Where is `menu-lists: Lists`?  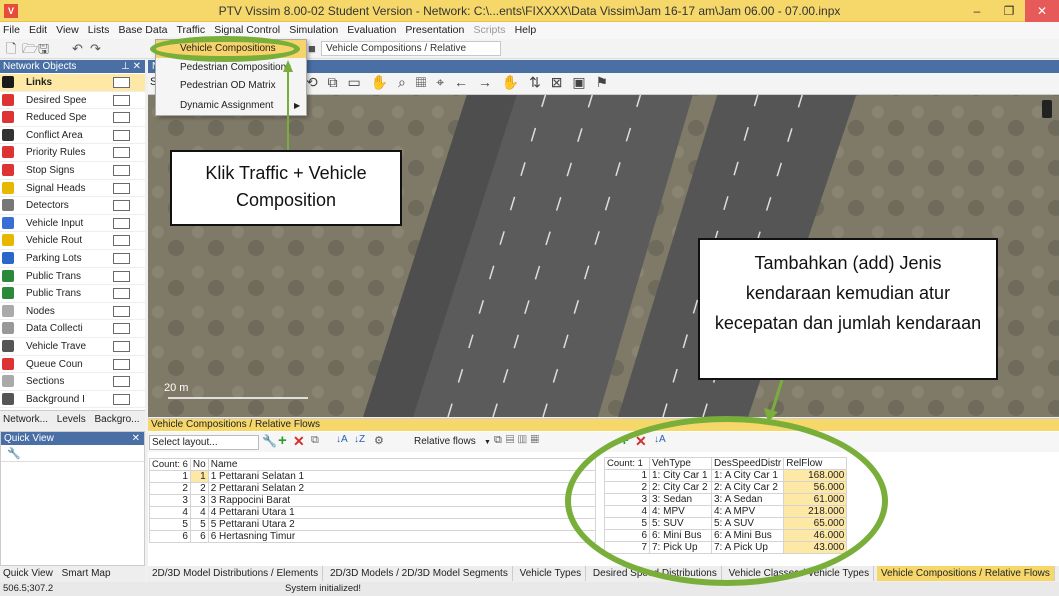
menu-lists: Lists is located at coordinates (99, 30).